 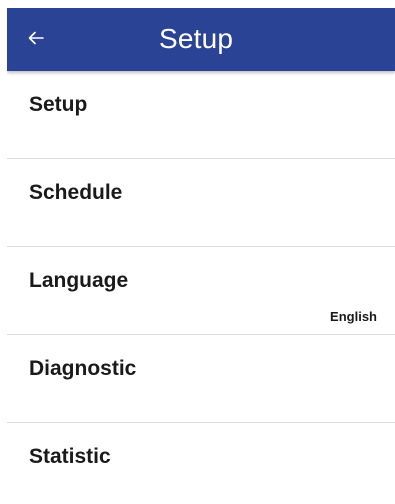 I want to click on page-title: Setup, so click(x=196, y=38).